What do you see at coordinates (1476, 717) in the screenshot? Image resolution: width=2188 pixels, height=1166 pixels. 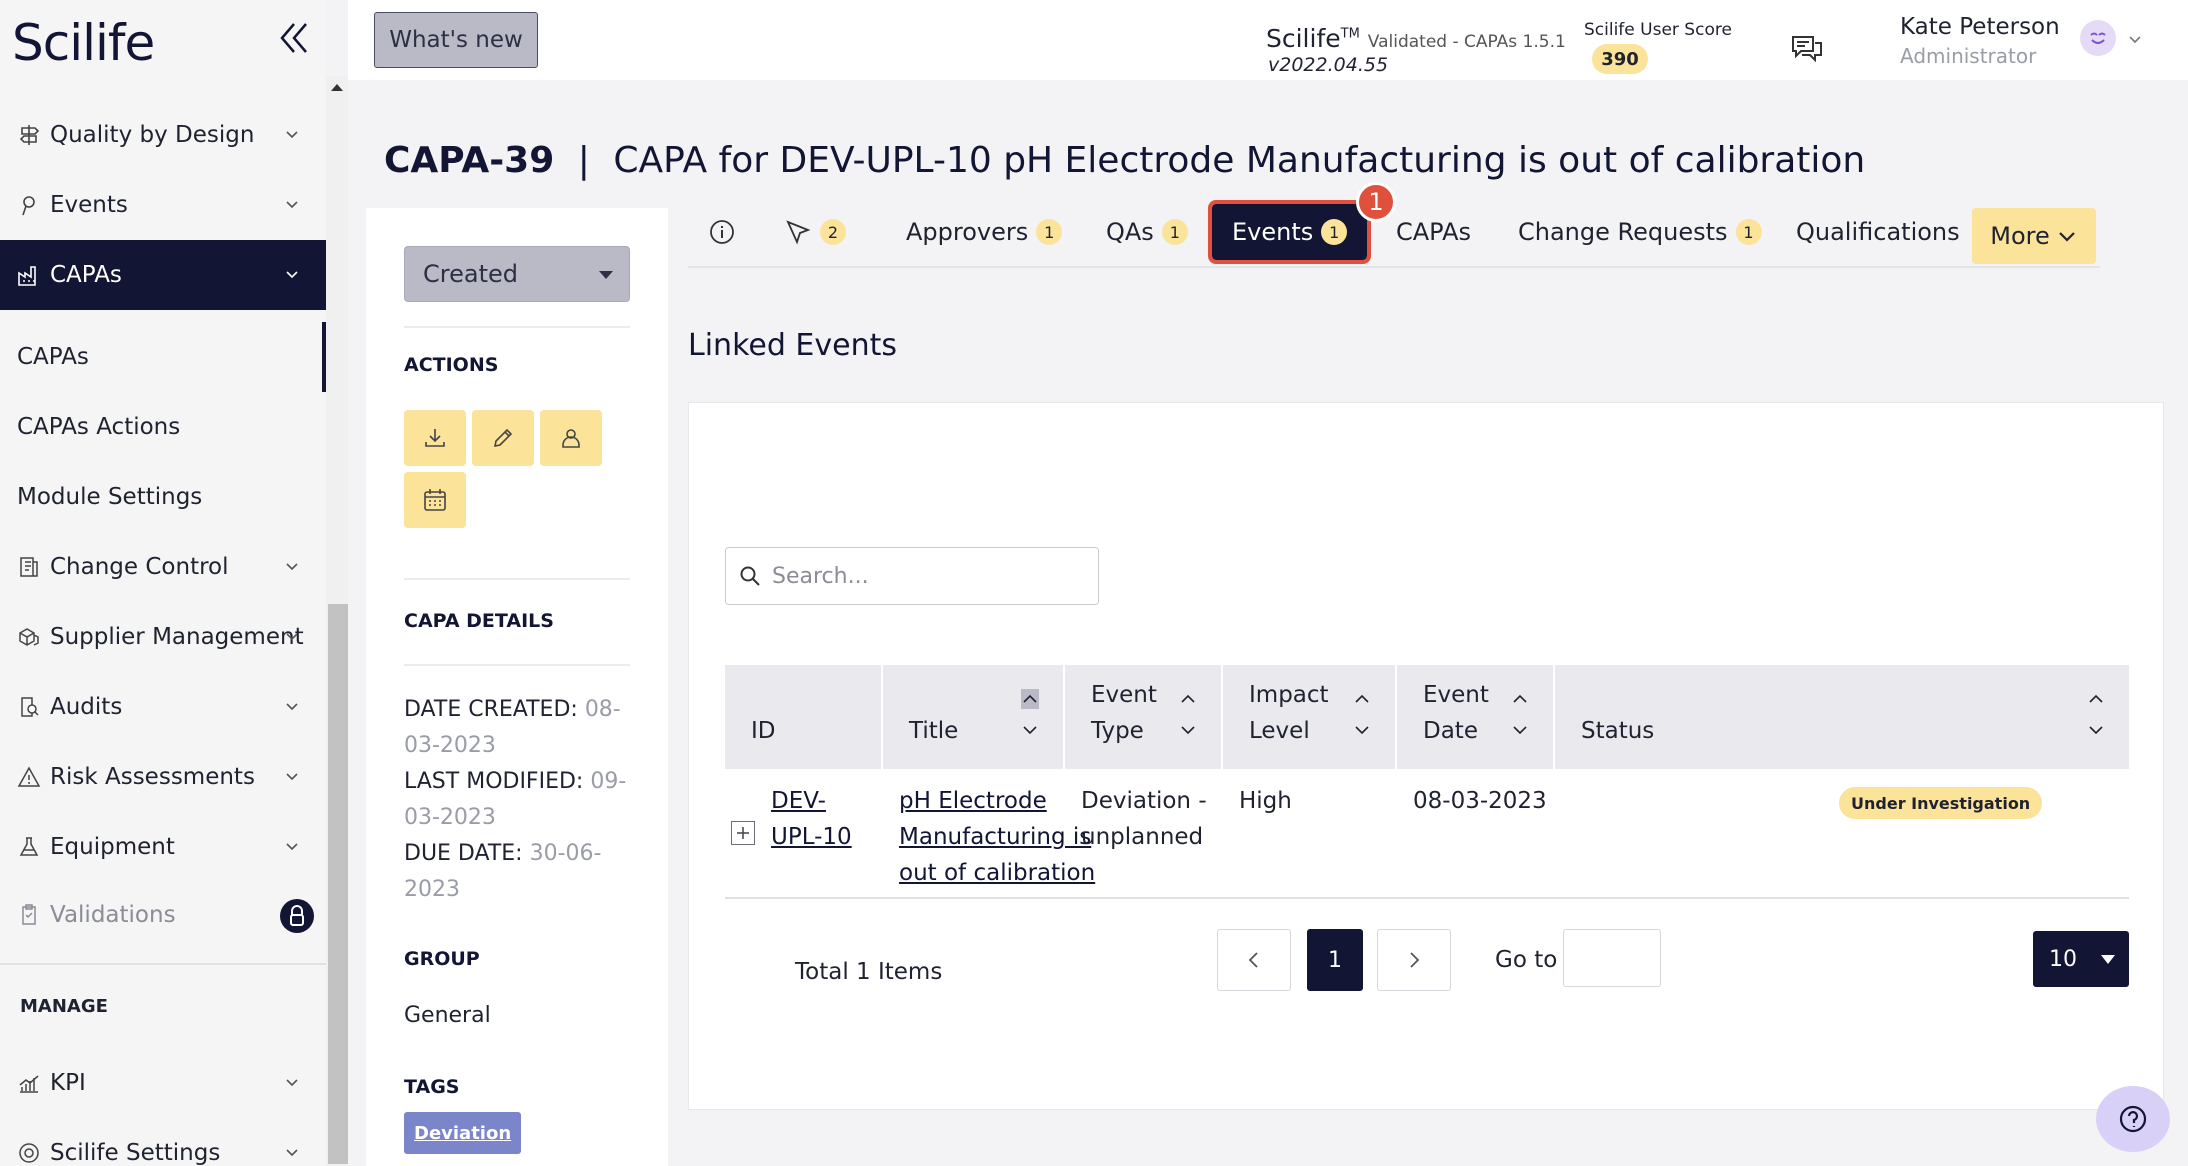 I see `column-header-event-date: Event Date` at bounding box center [1476, 717].